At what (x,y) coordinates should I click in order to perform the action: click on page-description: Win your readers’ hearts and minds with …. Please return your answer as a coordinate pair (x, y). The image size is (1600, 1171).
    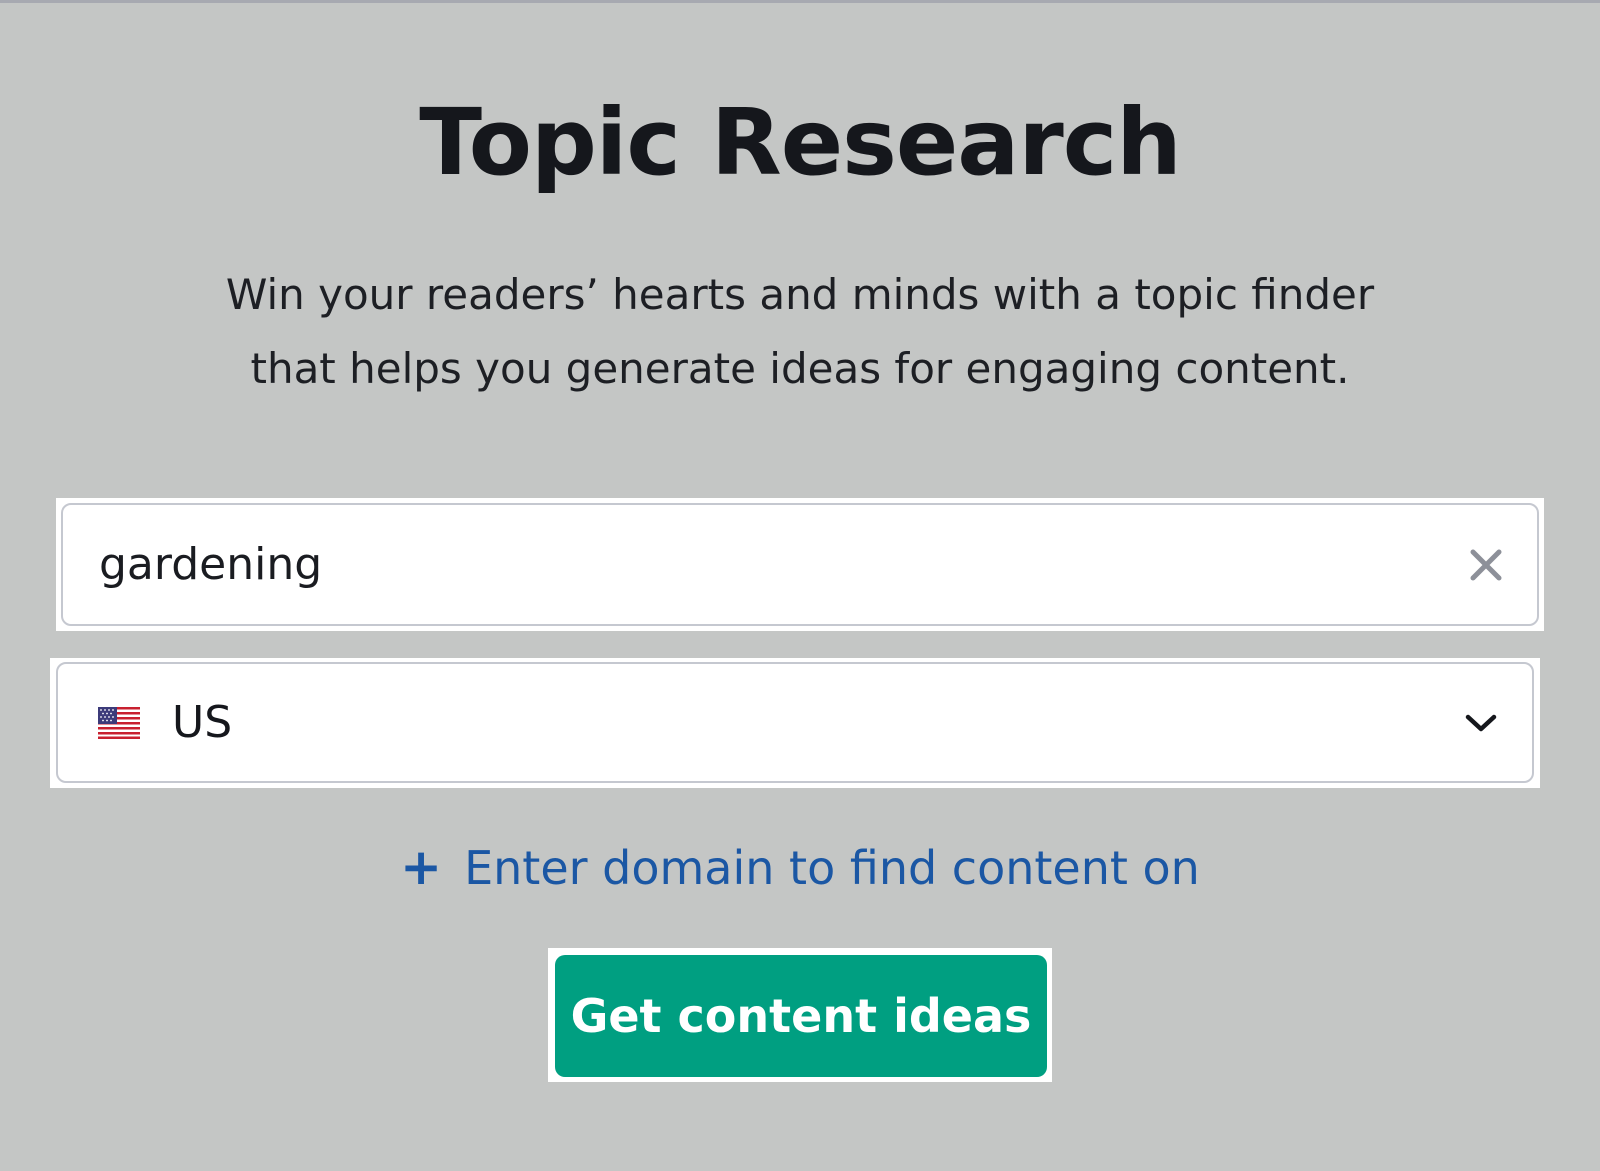
    Looking at the image, I should click on (800, 332).